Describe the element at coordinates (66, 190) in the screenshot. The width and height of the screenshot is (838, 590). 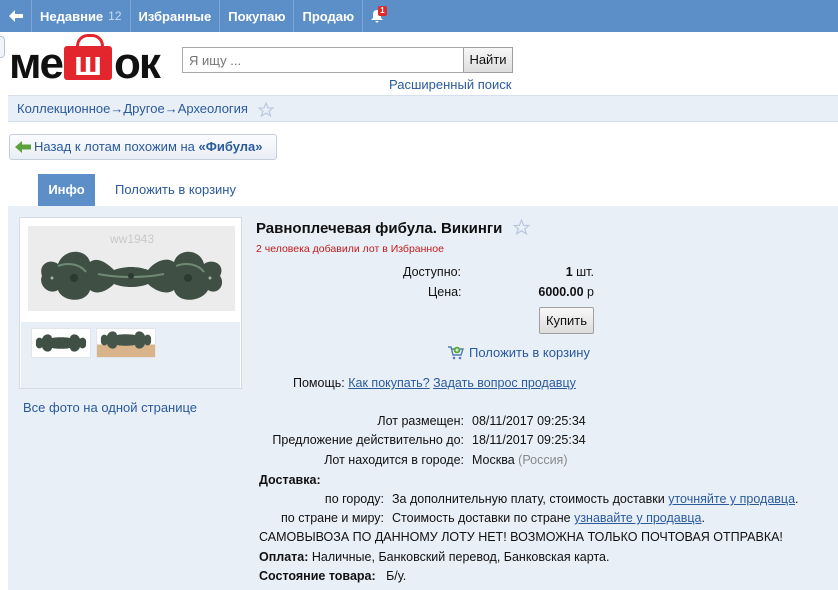
I see `tab-info: Инфо` at that location.